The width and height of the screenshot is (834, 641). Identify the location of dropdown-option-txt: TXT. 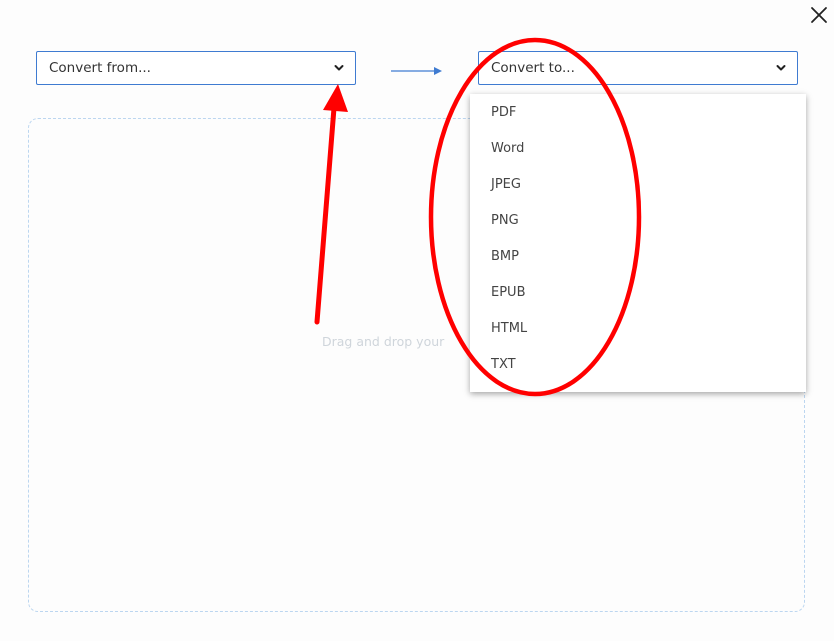
(638, 365).